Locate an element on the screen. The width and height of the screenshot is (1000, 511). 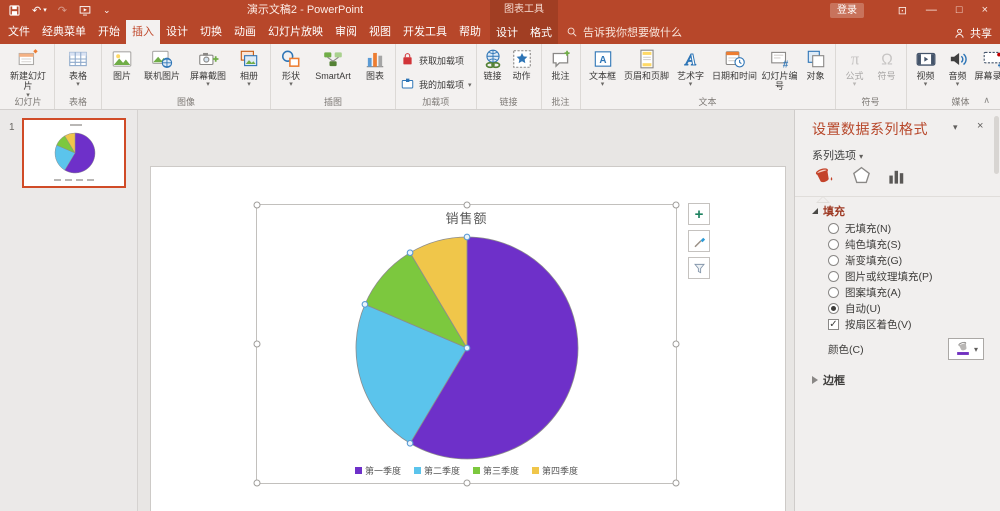
vary-colors-checkbox: ✓ 按扇区着色(V) is located at coordinates (880, 324).